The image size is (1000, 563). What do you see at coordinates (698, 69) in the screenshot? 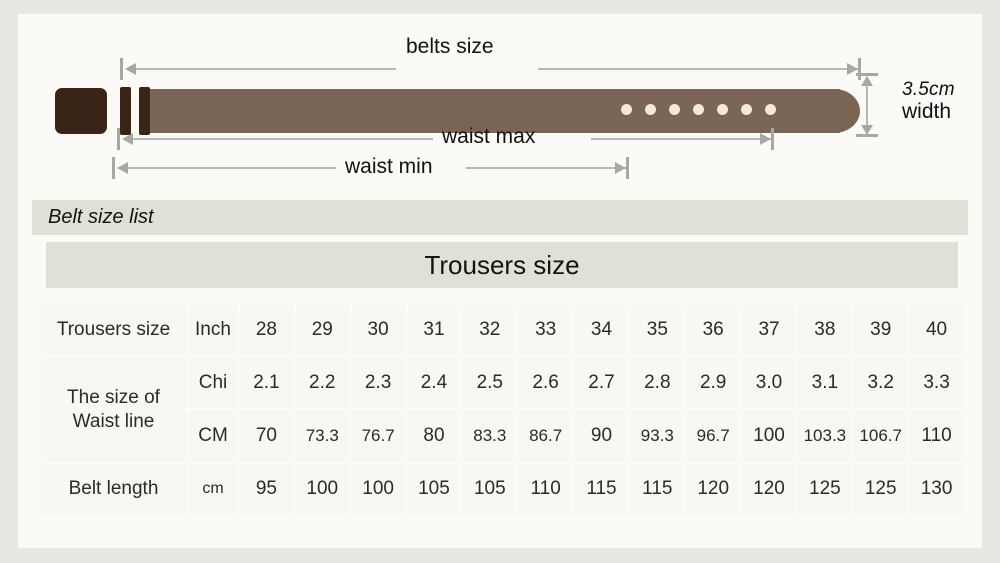
I see `belts-size-line-right` at bounding box center [698, 69].